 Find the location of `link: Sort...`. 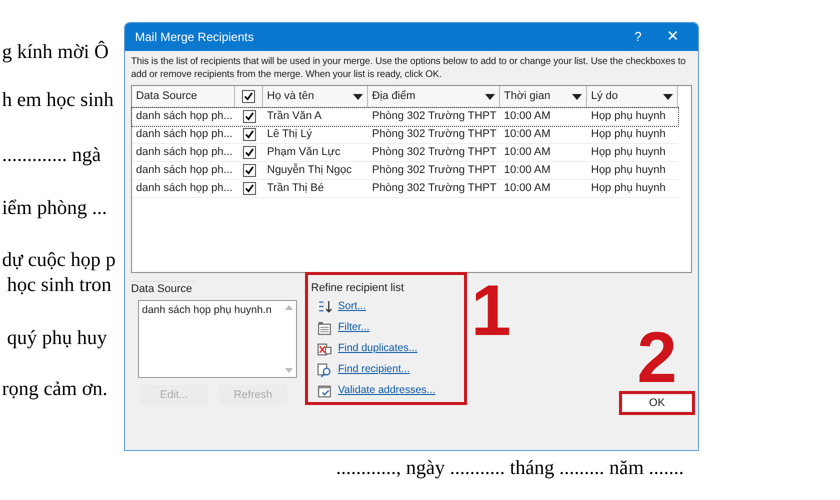

link: Sort... is located at coordinates (352, 307).